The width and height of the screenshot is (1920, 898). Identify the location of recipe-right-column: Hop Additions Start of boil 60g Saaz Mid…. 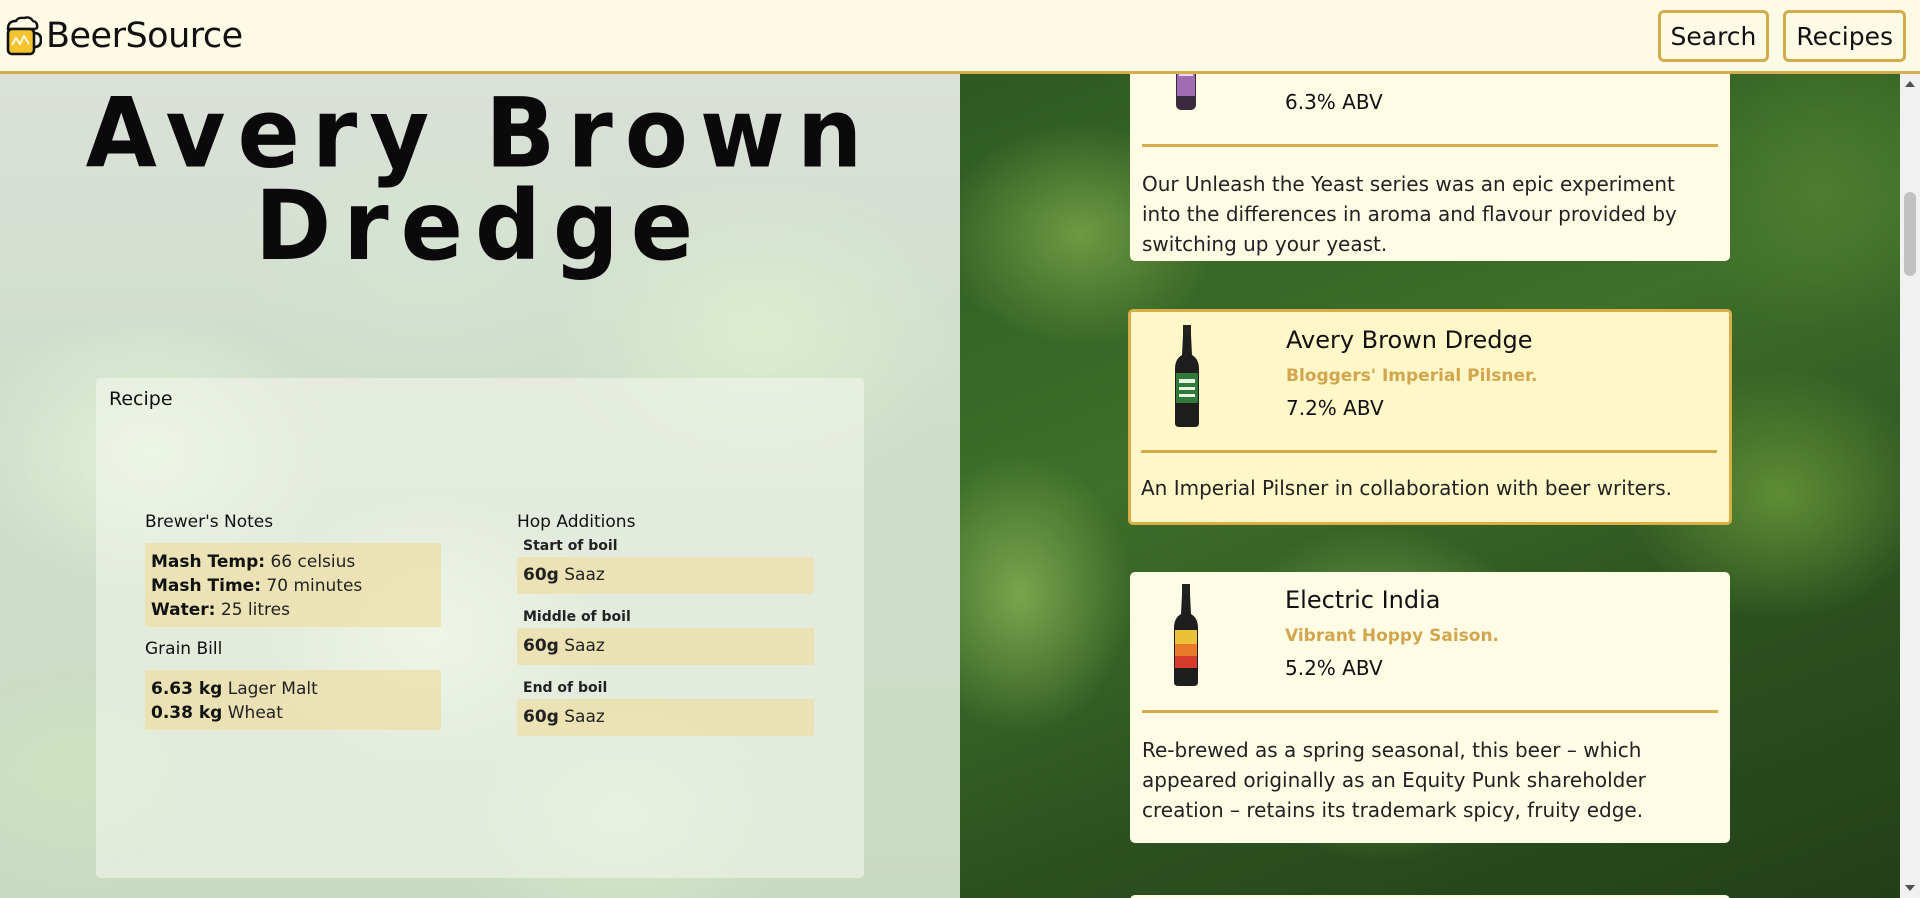
(665, 631).